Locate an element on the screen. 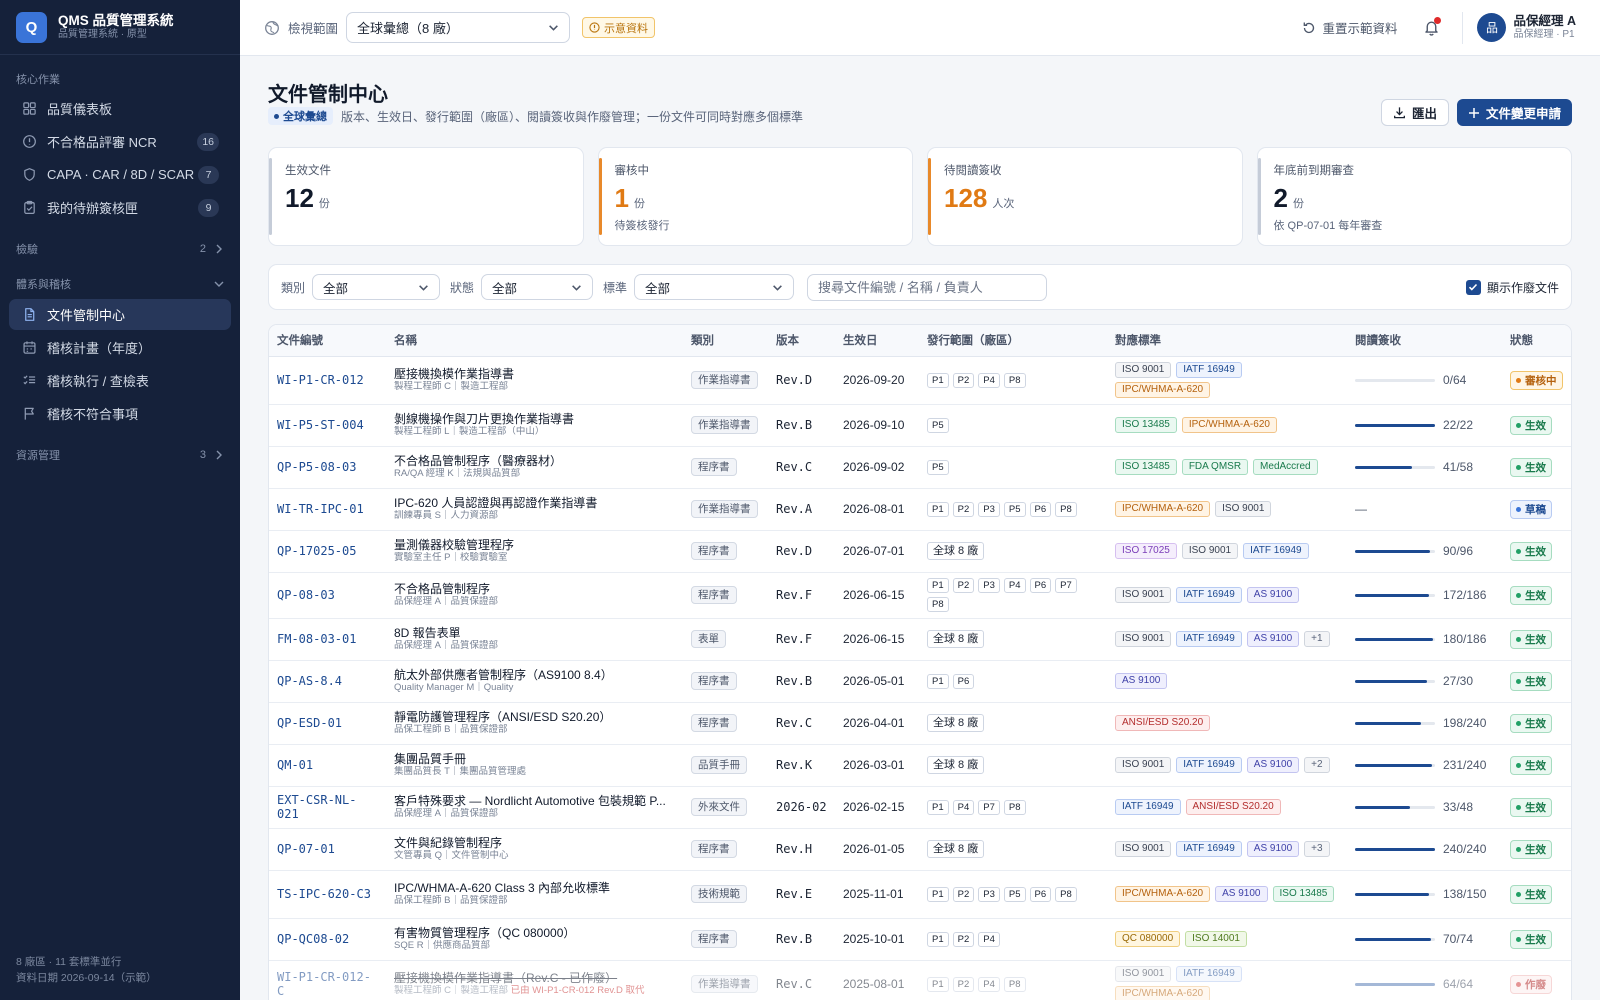 This screenshot has width=1600, height=1000. section-resources: 資源管理 3 is located at coordinates (120, 455).